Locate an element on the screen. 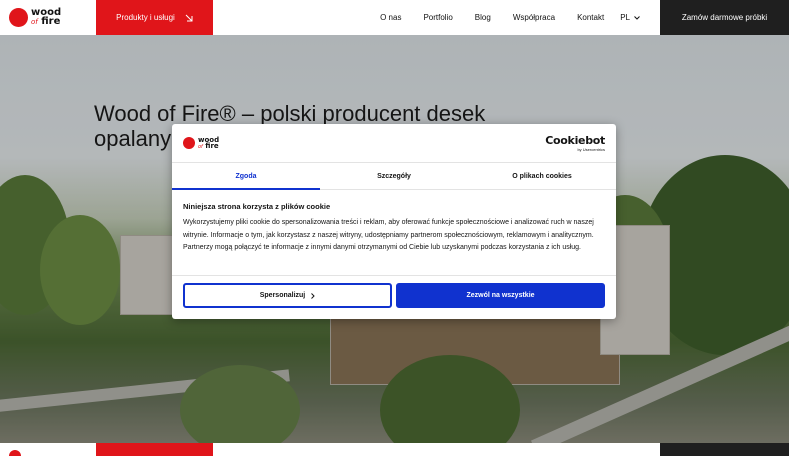 Image resolution: width=789 pixels, height=456 pixels. tab-zgoda: Zgoda is located at coordinates (246, 176).